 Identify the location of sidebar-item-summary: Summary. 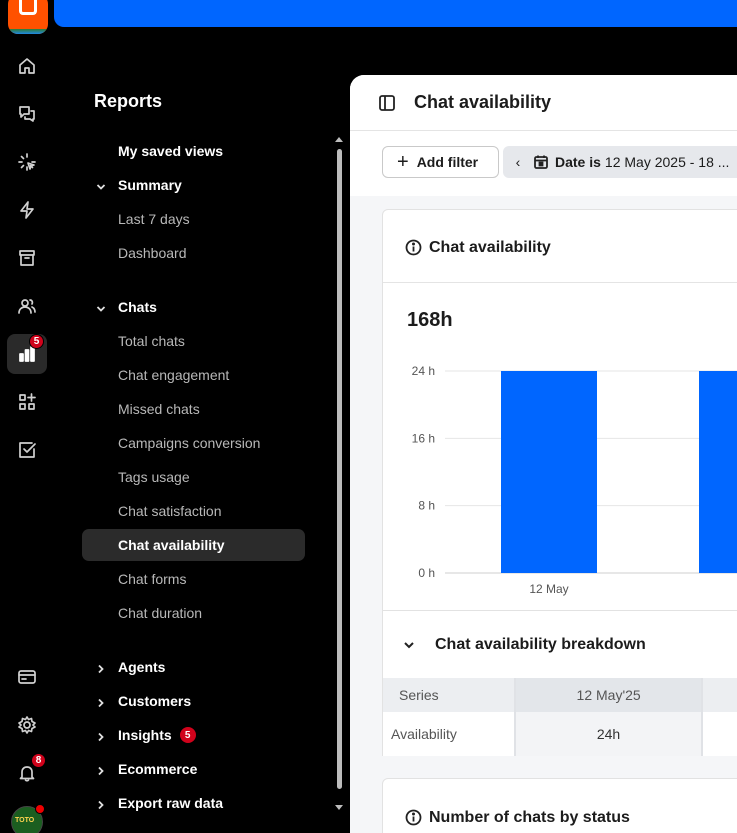
(193, 185).